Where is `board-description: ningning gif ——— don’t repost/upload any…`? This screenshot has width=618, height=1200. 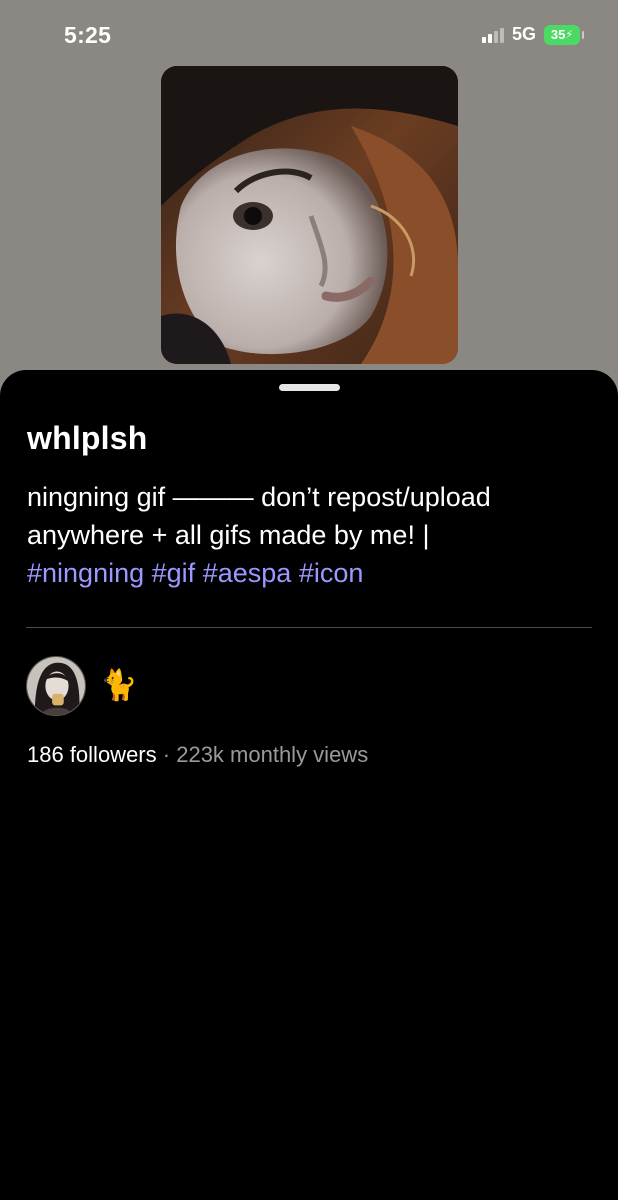
board-description: ningning gif ——— don’t repost/upload any… is located at coordinates (310, 535).